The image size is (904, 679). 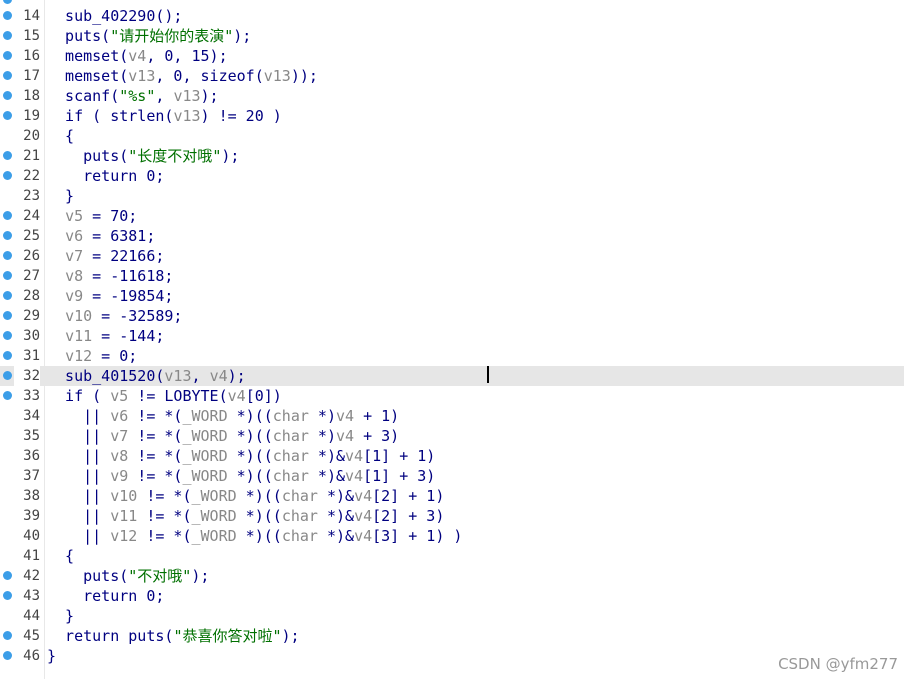 What do you see at coordinates (105, 256) in the screenshot?
I see `code-text: v7 = 22166;` at bounding box center [105, 256].